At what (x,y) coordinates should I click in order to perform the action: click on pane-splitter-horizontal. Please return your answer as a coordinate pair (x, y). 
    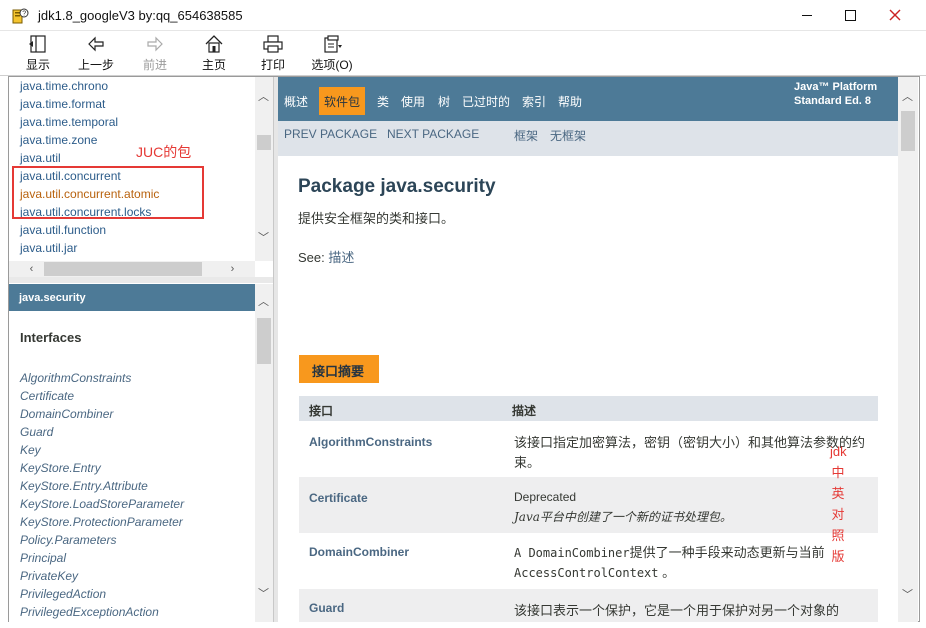
    Looking at the image, I should click on (143, 280).